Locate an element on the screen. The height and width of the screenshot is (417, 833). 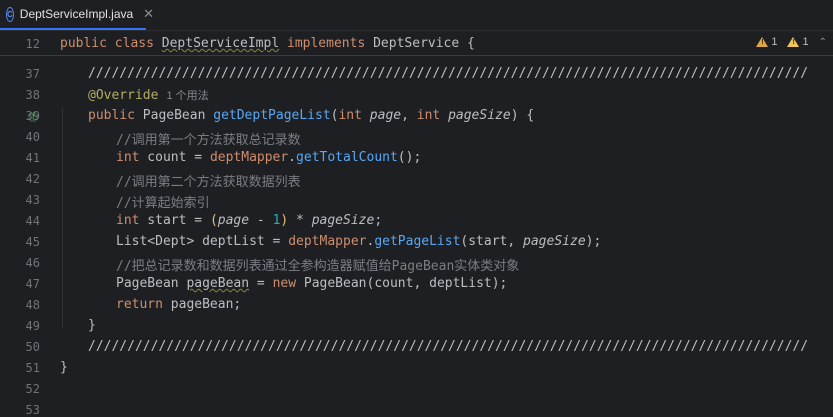
class-icon: C is located at coordinates (10, 14).